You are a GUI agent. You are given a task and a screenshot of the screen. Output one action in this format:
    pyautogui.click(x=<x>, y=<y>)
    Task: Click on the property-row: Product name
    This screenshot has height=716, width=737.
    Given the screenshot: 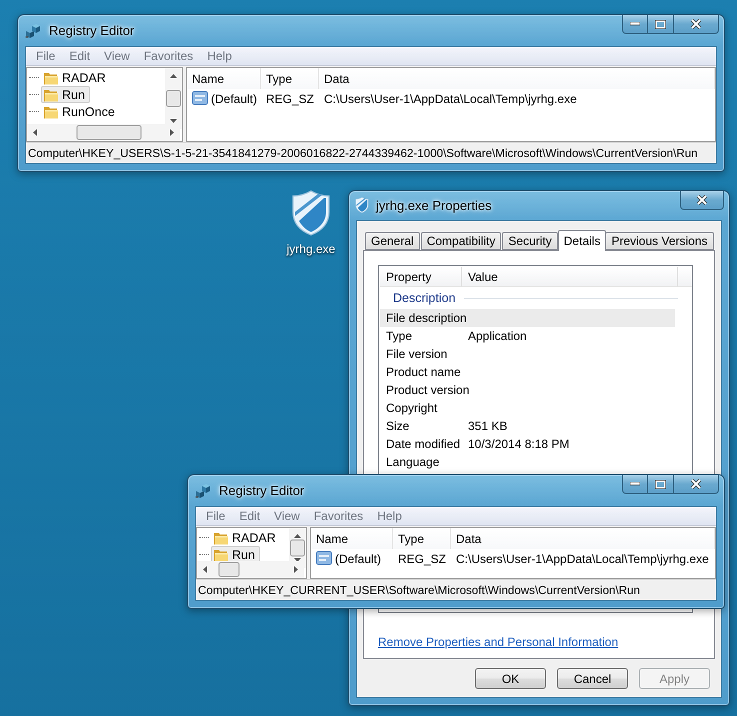 What is the action you would take?
    pyautogui.click(x=527, y=372)
    